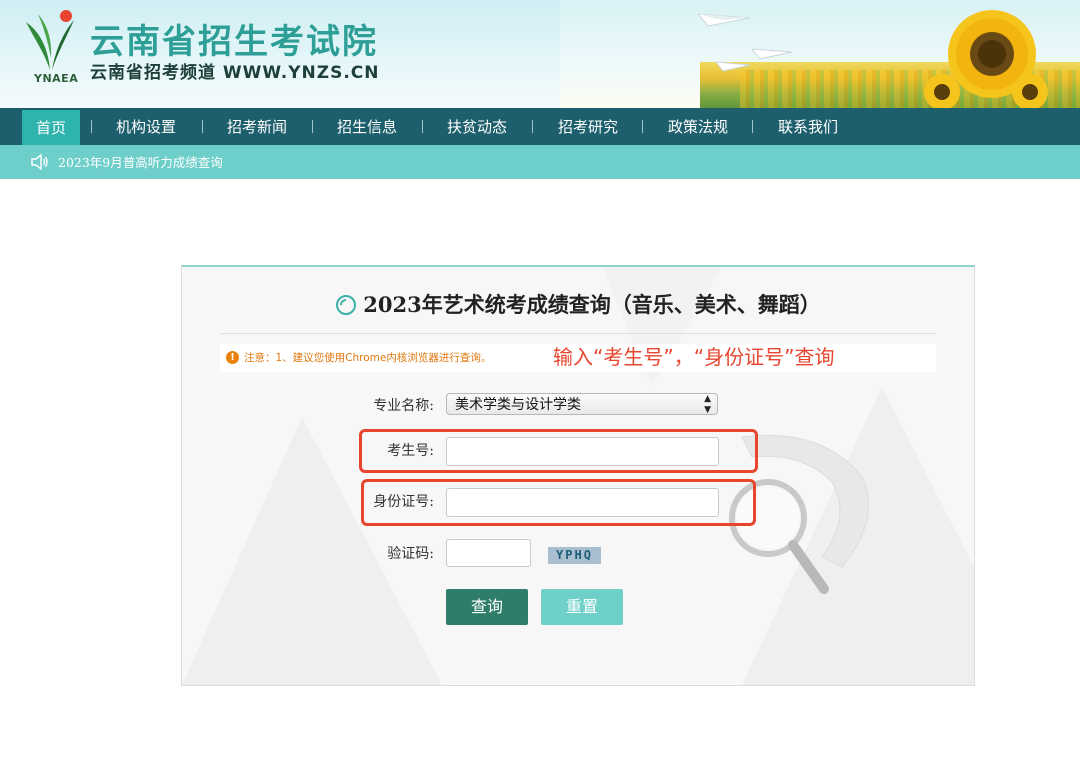 The height and width of the screenshot is (763, 1080). I want to click on search-icon, so click(346, 305).